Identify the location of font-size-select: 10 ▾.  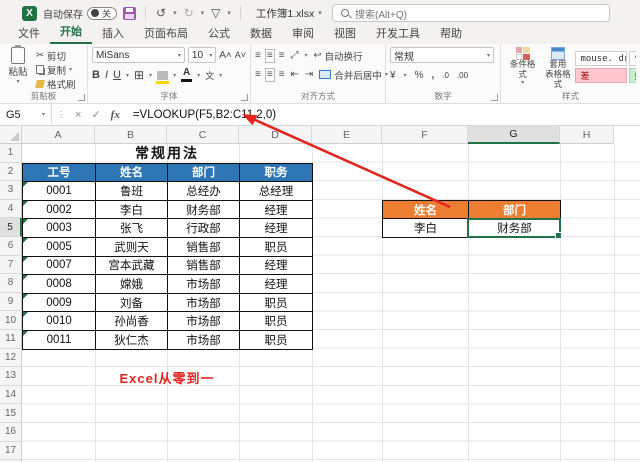
(202, 55).